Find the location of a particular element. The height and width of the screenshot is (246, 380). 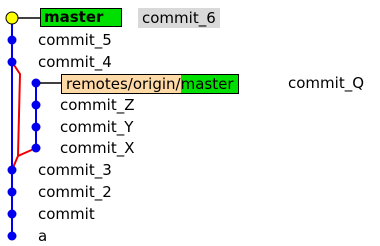

commit-row: a is located at coordinates (42, 236).